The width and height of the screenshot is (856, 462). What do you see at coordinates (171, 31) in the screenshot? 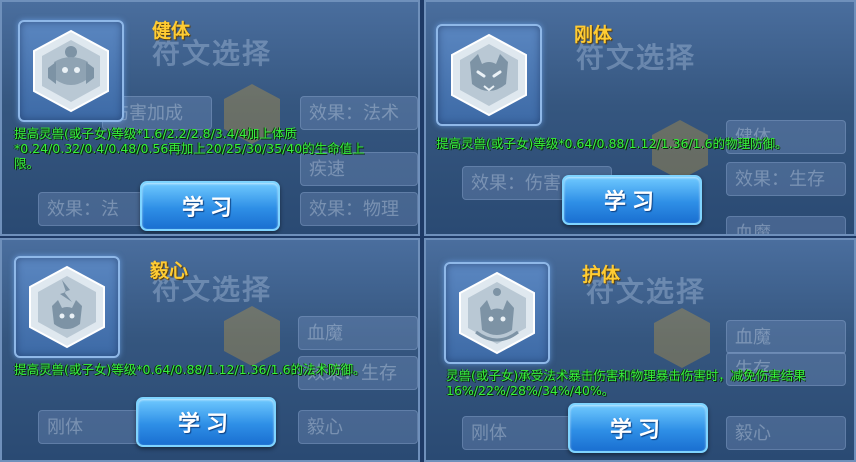
I see `rune-title: 健体` at bounding box center [171, 31].